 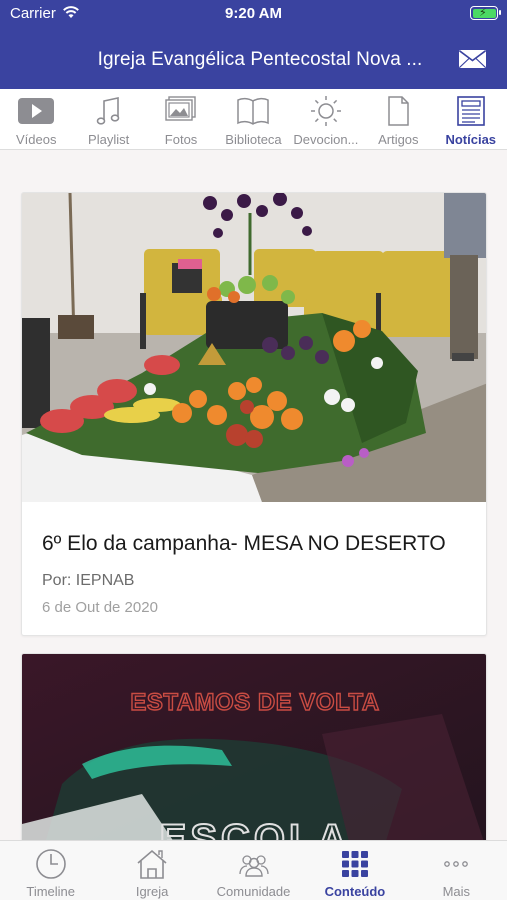 What do you see at coordinates (485, 13) in the screenshot?
I see `battery-icon: ⚡` at bounding box center [485, 13].